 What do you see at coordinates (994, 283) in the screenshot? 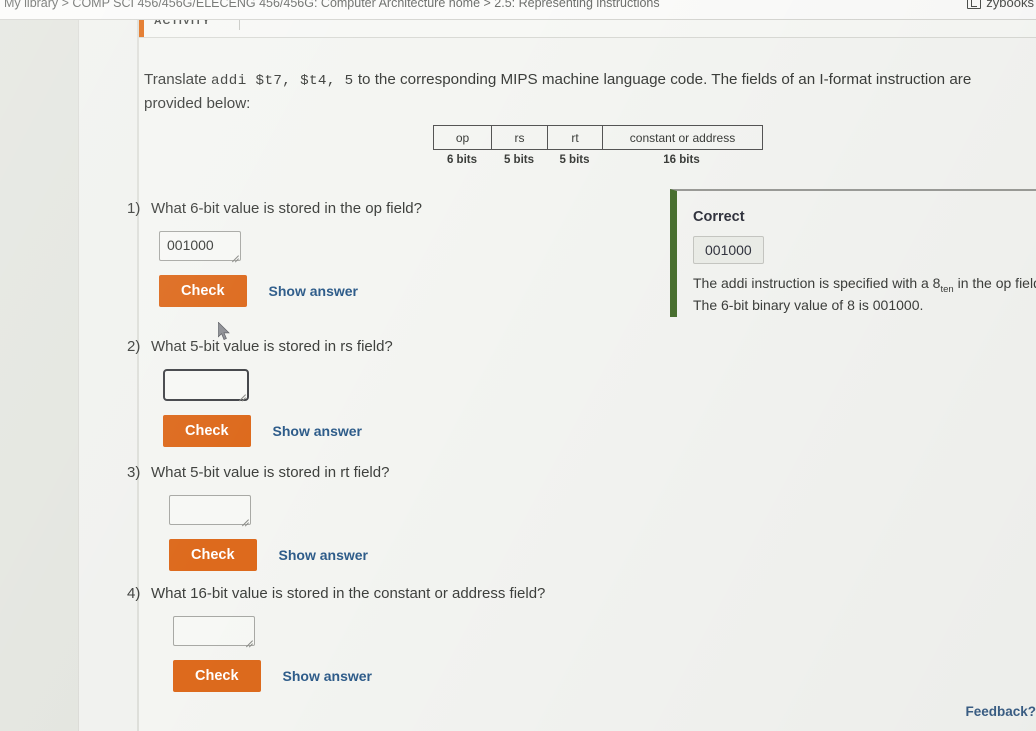
I see `explanation-part2: in the op field.` at bounding box center [994, 283].